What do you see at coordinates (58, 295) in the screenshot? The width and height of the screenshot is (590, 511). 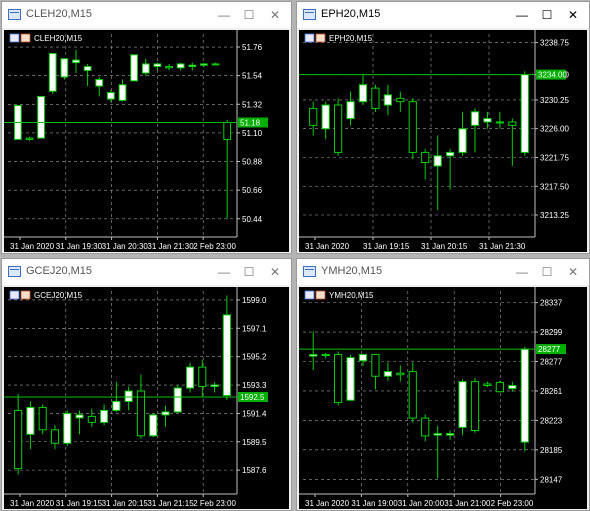 I see `chart-symbol-label: GCEJ20,M15` at bounding box center [58, 295].